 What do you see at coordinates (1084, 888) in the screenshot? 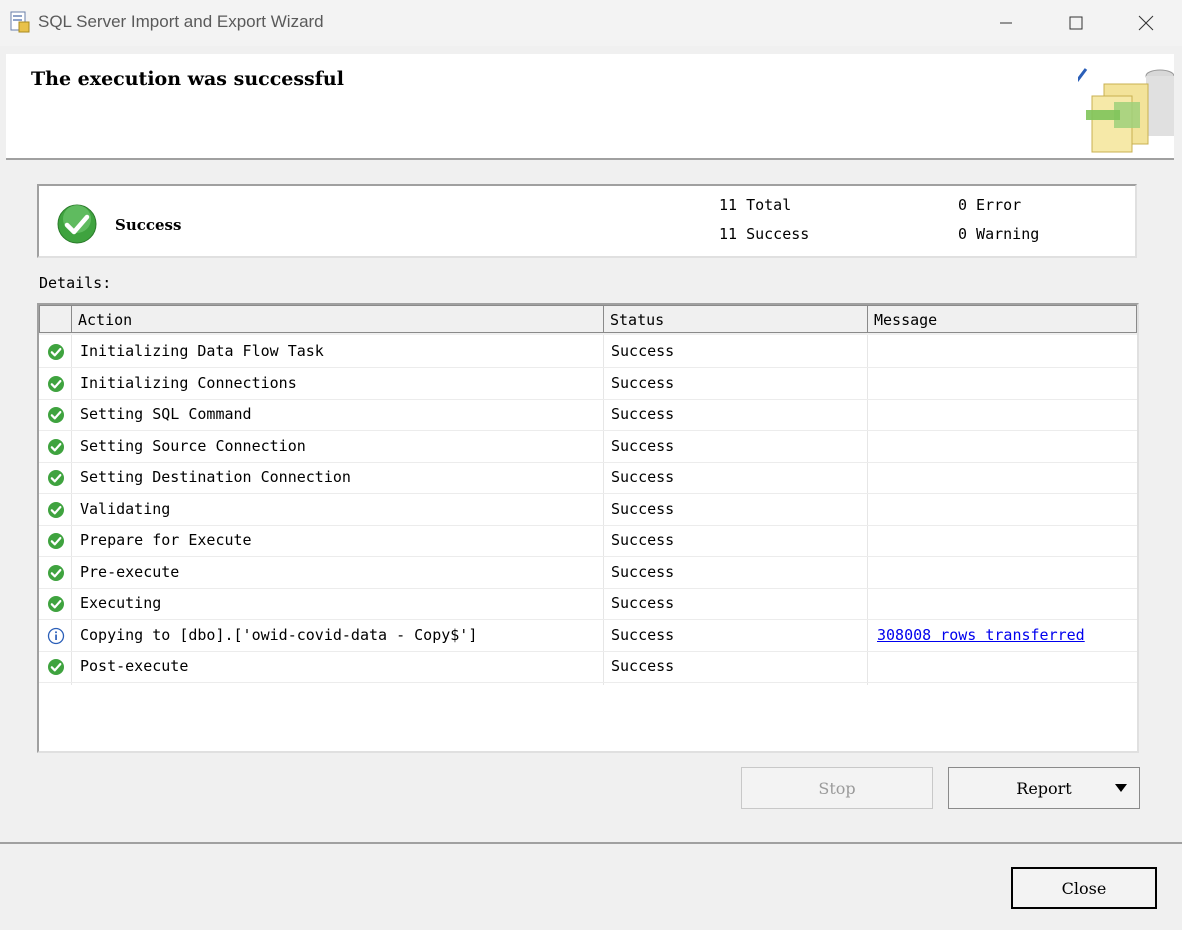
I see `close-button: Close` at bounding box center [1084, 888].